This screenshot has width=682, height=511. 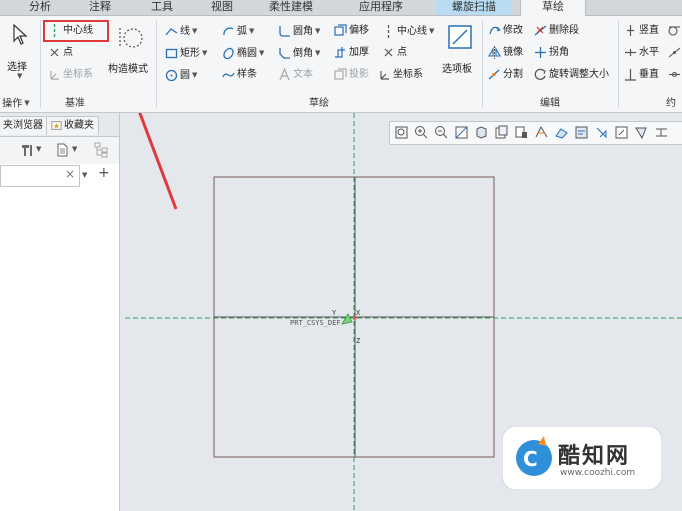 I want to click on datum-point-button: 点, so click(x=60, y=53).